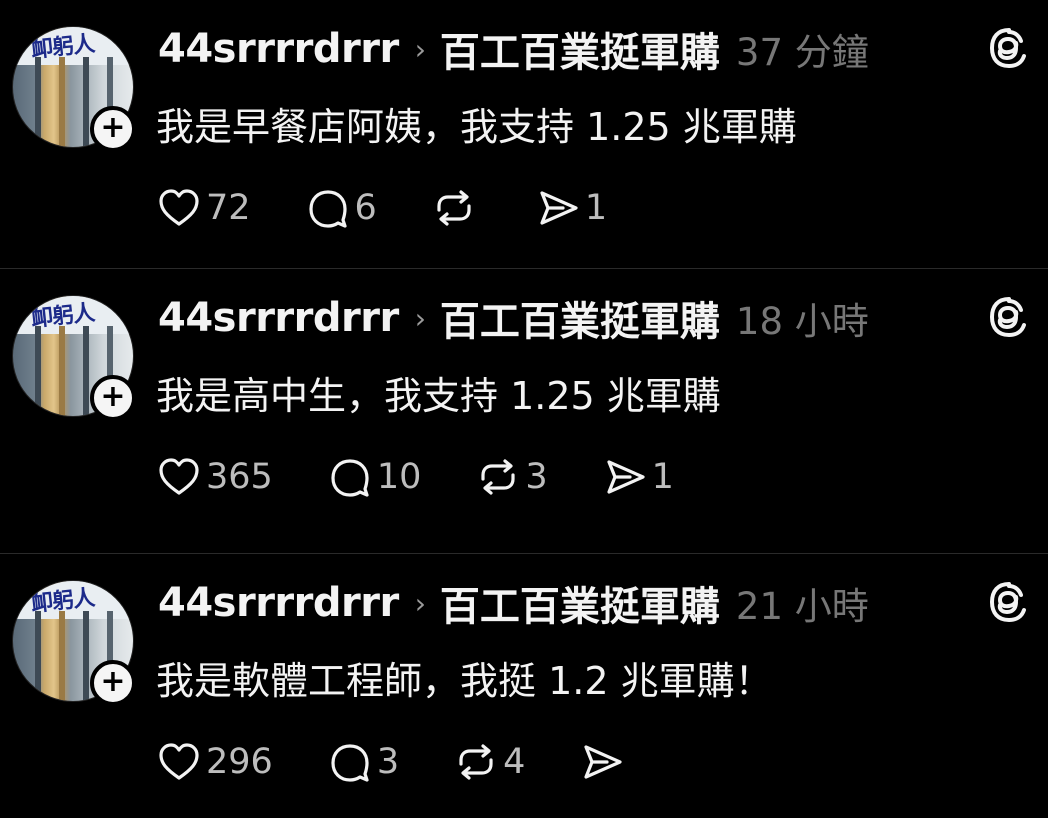  I want to click on reply-button: 10, so click(375, 477).